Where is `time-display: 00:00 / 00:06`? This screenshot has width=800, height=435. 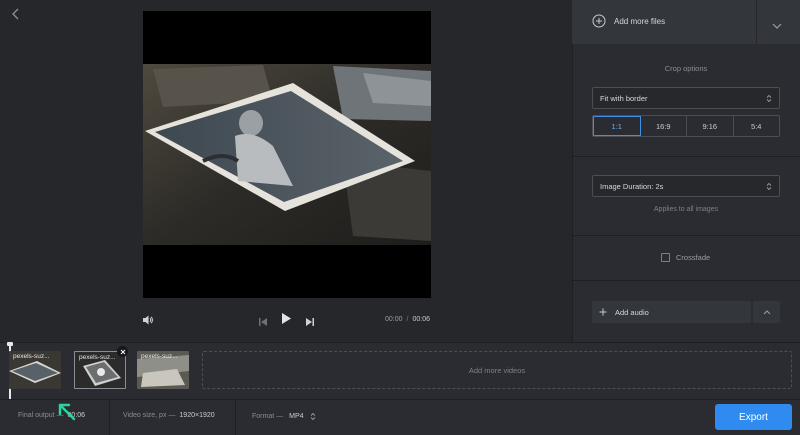 time-display: 00:00 / 00:06 is located at coordinates (407, 319).